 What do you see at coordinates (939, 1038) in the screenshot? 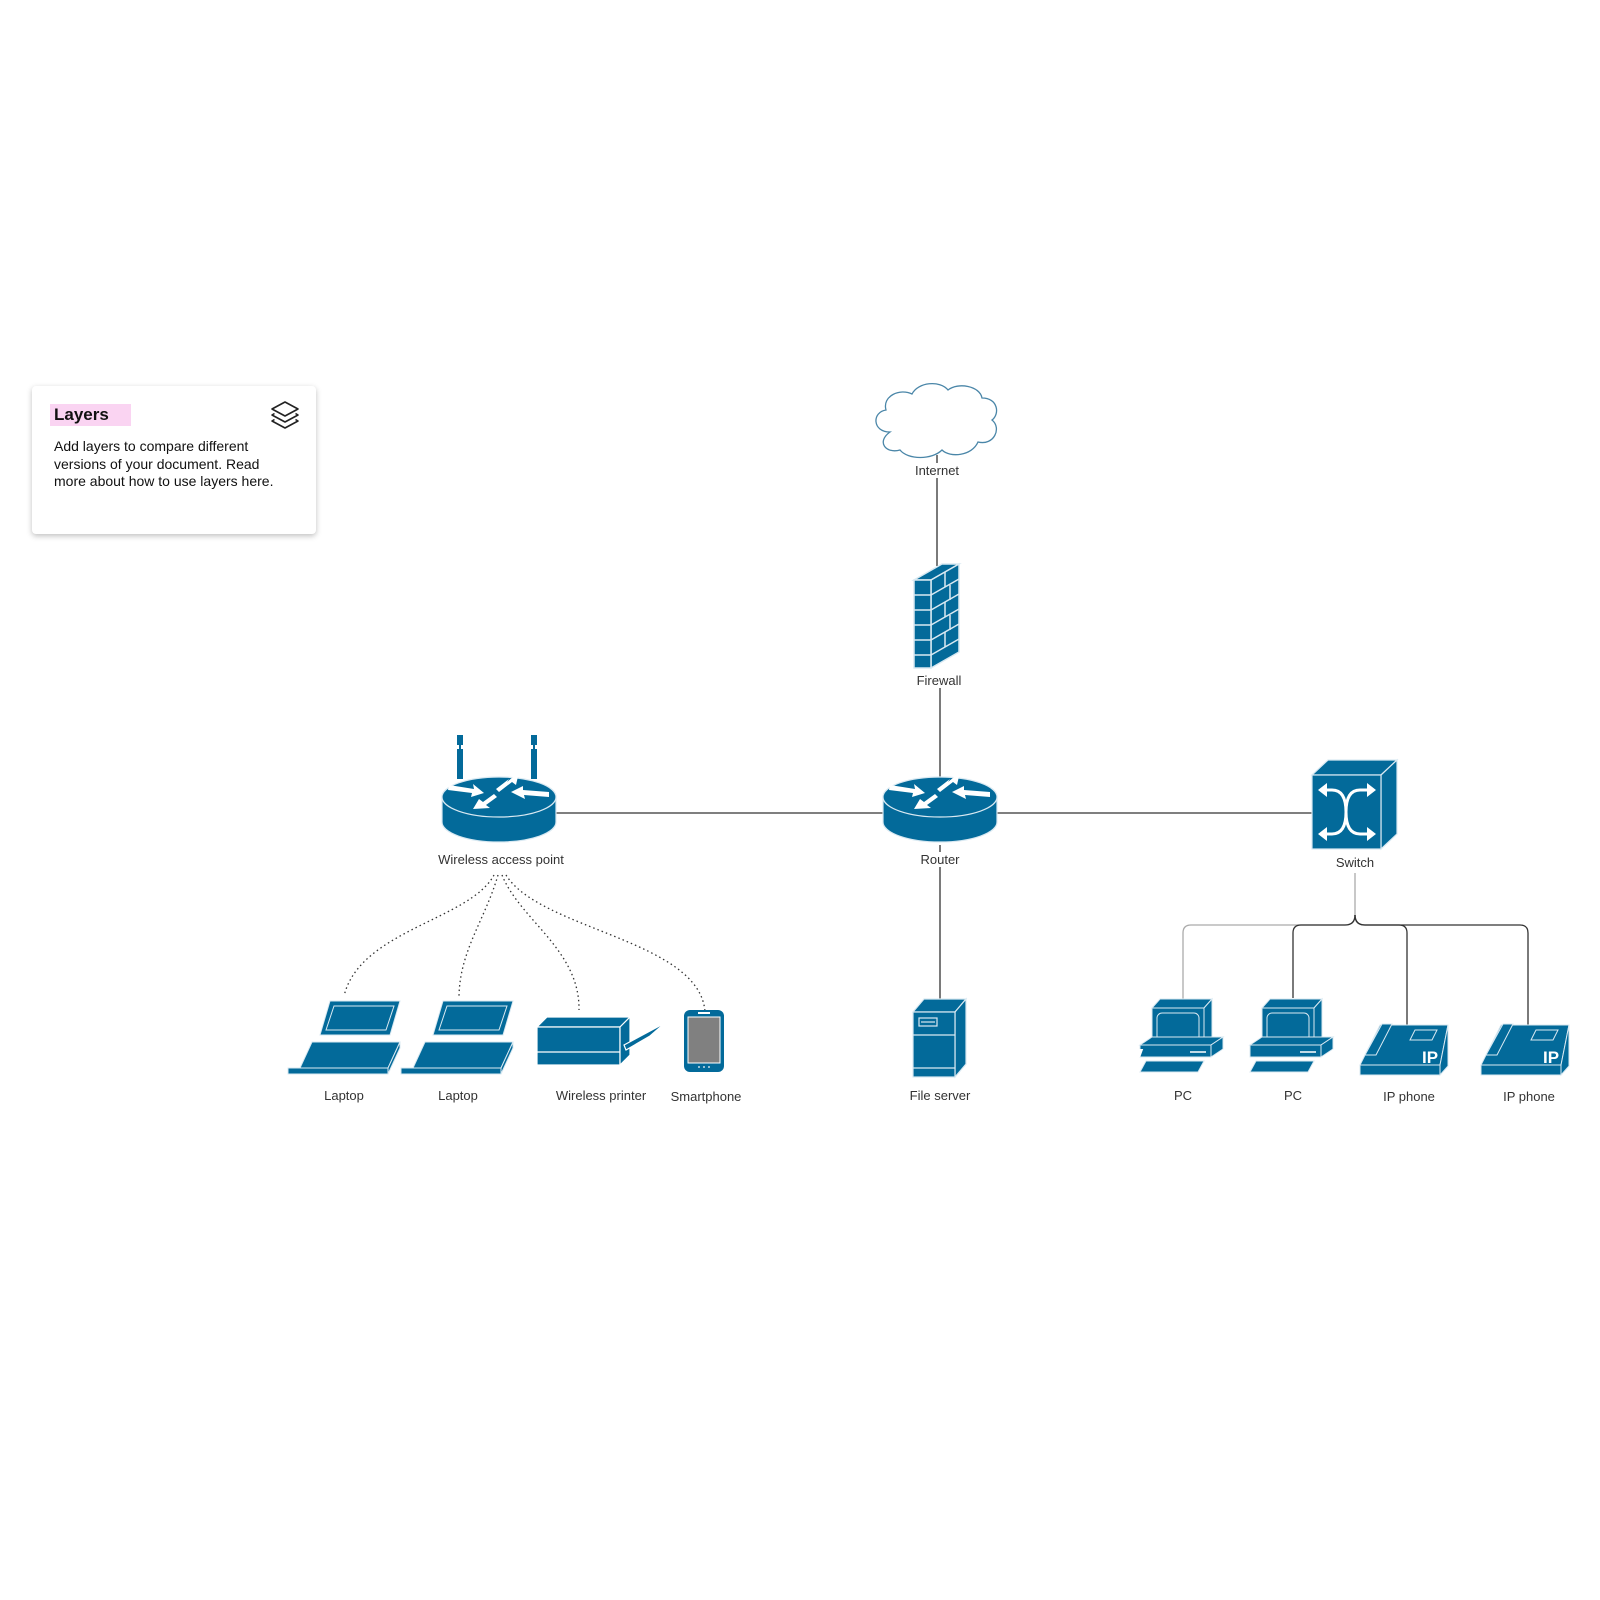
I see `file-server-icon` at bounding box center [939, 1038].